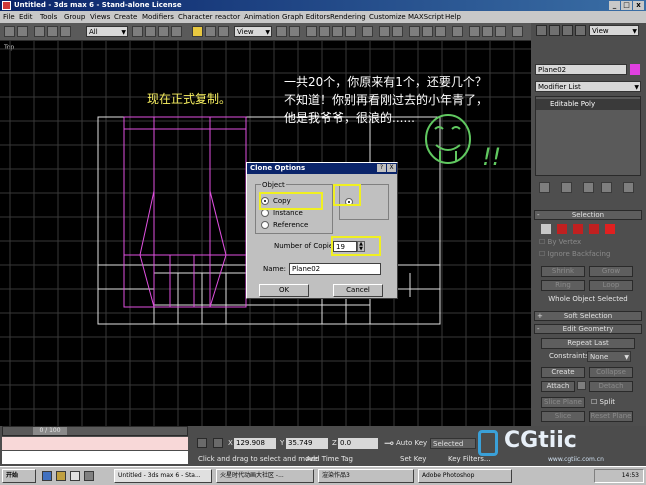 The height and width of the screenshot is (485, 646). What do you see at coordinates (563, 285) in the screenshot?
I see `ring-button: Ring` at bounding box center [563, 285].